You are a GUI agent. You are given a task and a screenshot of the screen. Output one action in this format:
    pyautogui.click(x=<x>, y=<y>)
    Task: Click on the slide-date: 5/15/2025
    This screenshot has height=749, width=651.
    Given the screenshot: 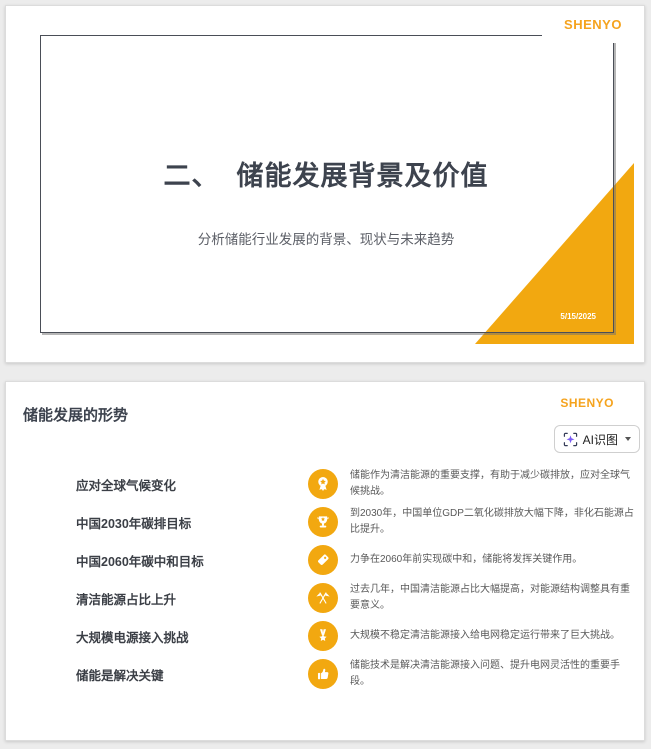 What is the action you would take?
    pyautogui.click(x=578, y=316)
    